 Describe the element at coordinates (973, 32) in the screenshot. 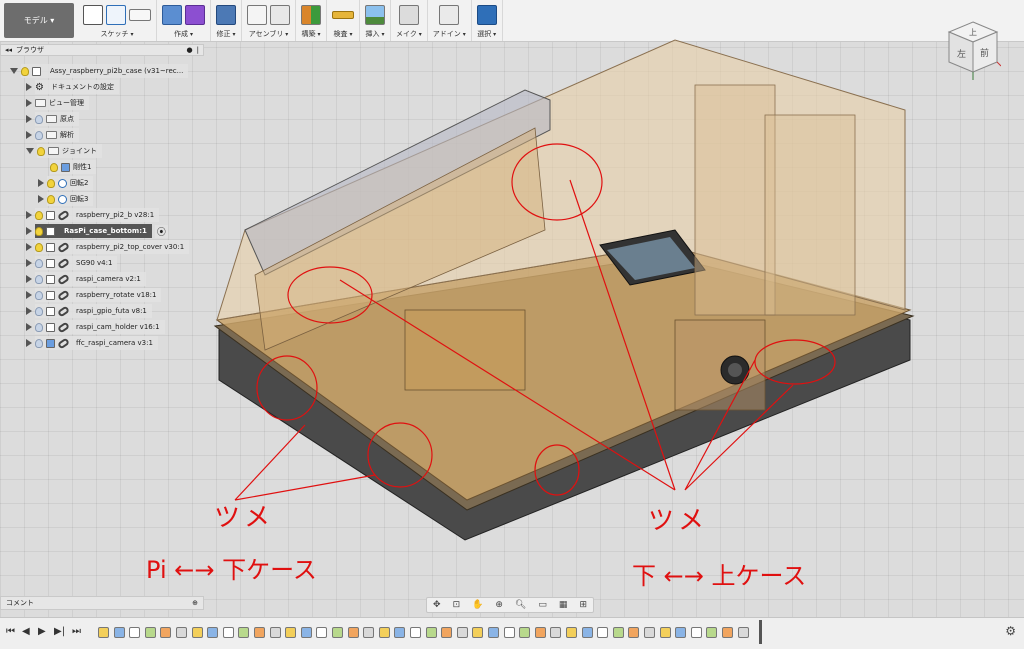

I see `viewcube-top-label: 上` at that location.